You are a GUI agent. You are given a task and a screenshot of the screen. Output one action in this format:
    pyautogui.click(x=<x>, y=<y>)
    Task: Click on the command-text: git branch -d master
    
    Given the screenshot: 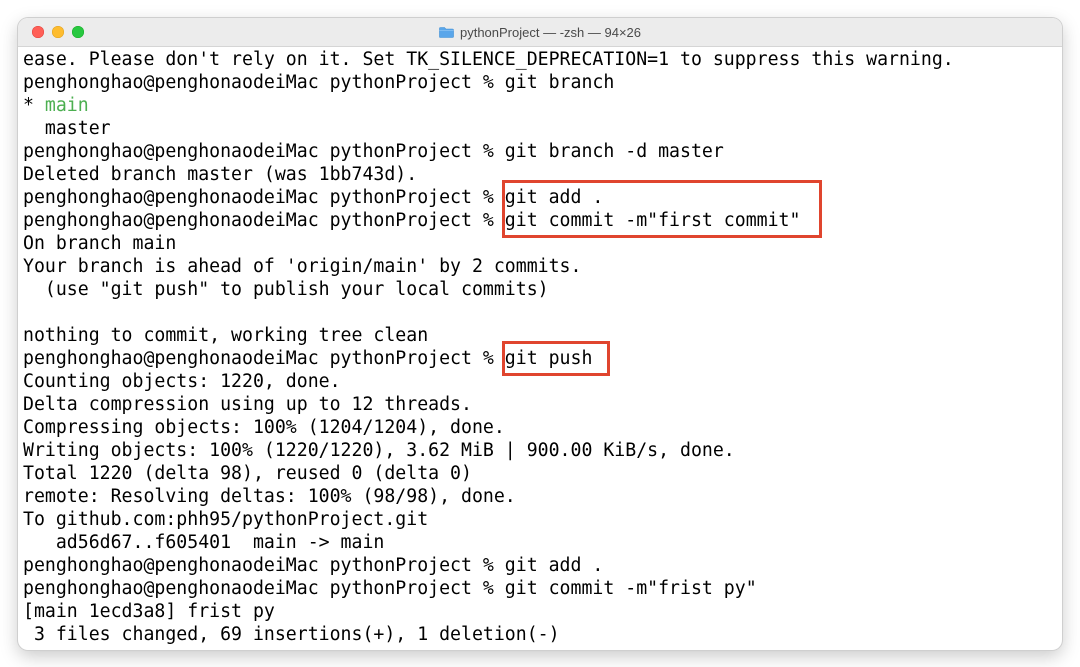 What is the action you would take?
    pyautogui.click(x=614, y=151)
    